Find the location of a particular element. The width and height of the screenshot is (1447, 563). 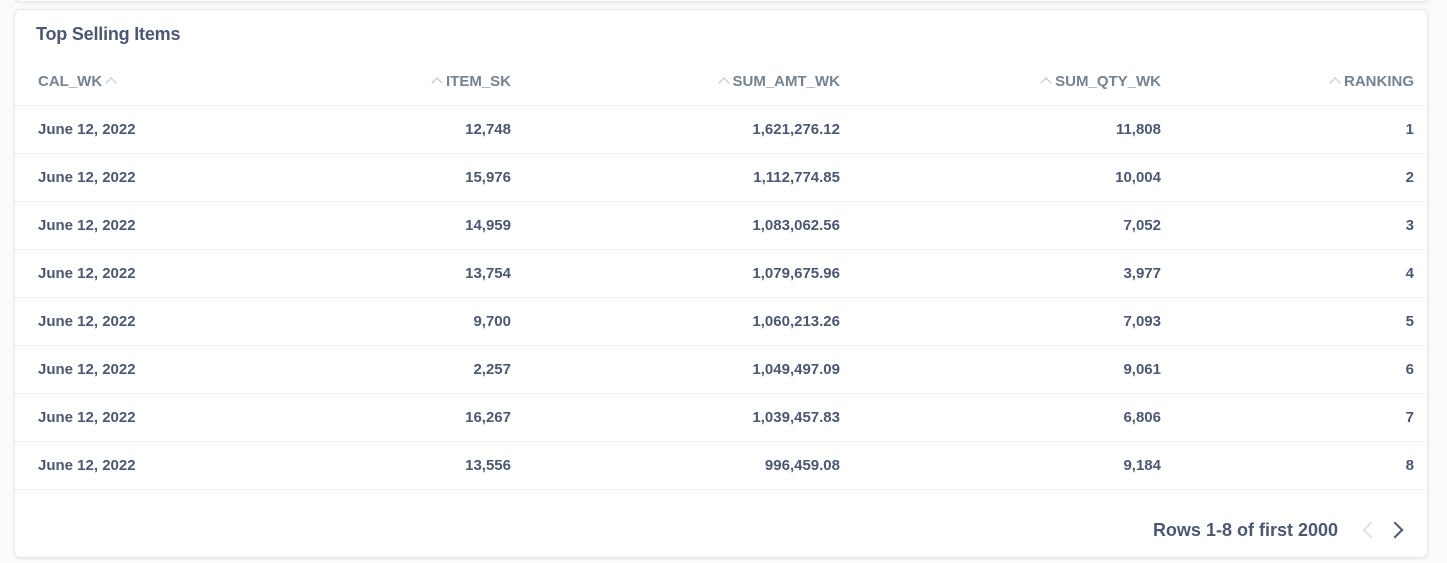

column-header-item-sk: ITEM_SK is located at coordinates (413, 81).